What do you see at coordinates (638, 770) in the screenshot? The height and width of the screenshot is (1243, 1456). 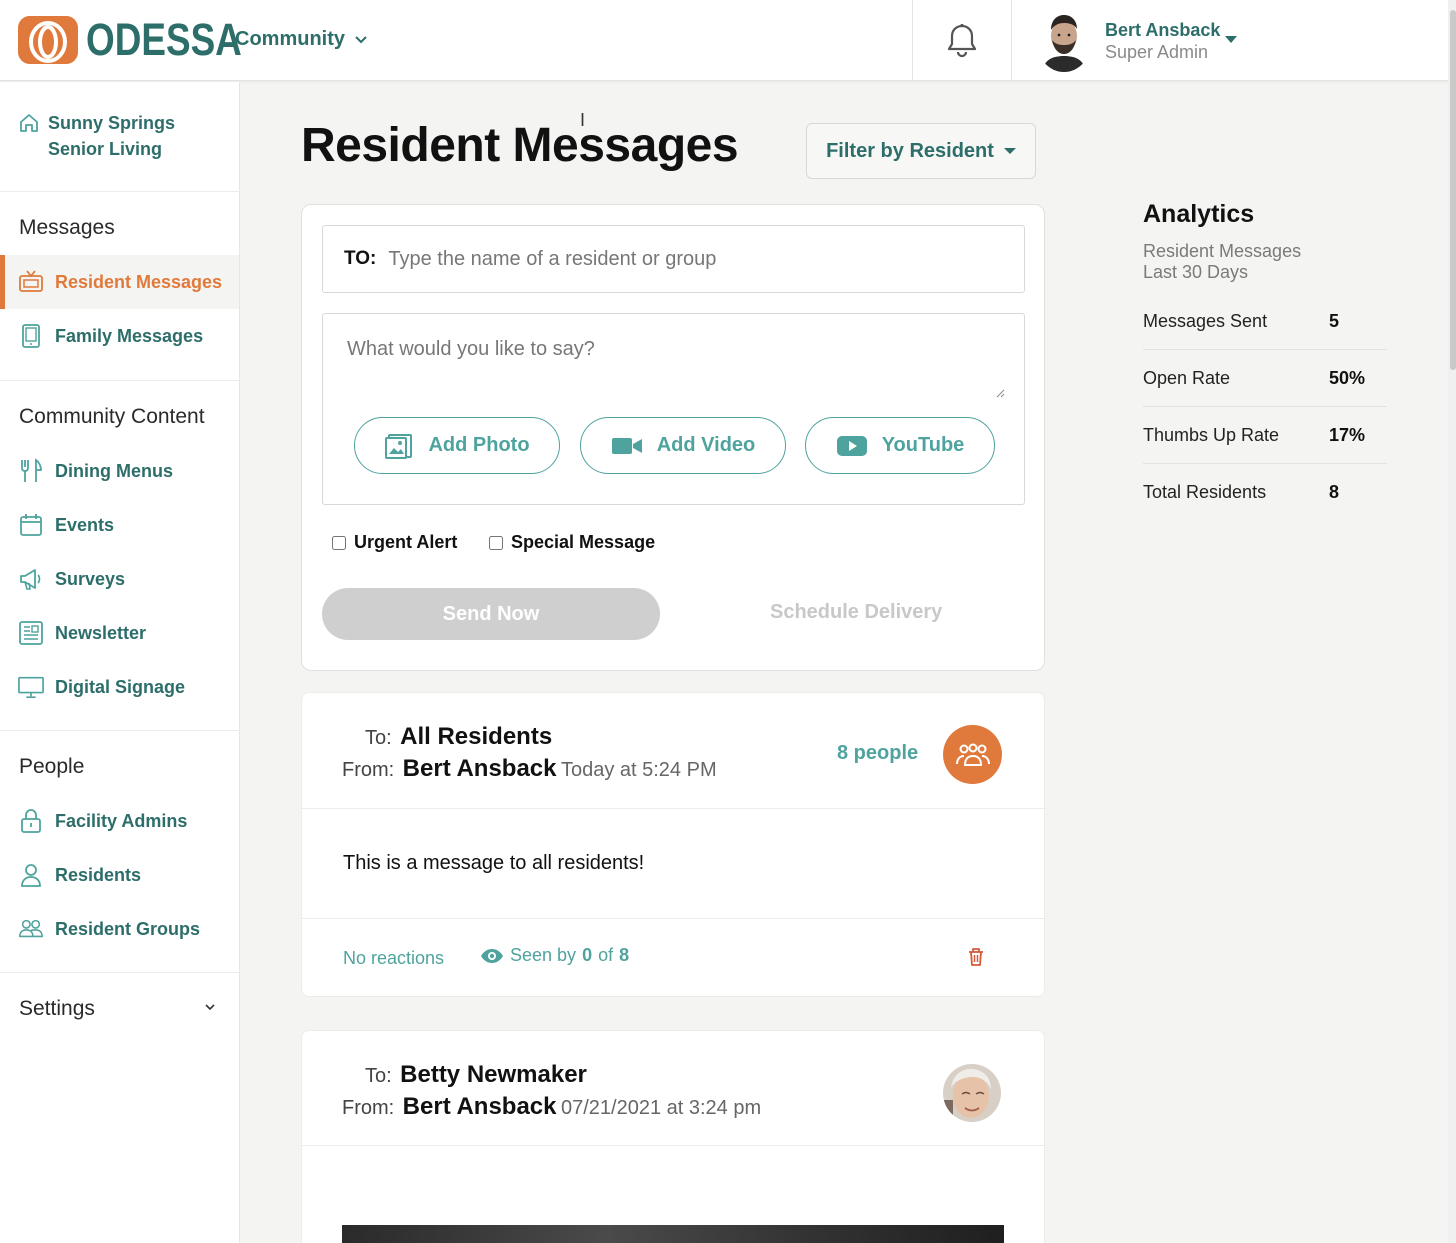 I see `sent-time: Today at 5:24 PM` at bounding box center [638, 770].